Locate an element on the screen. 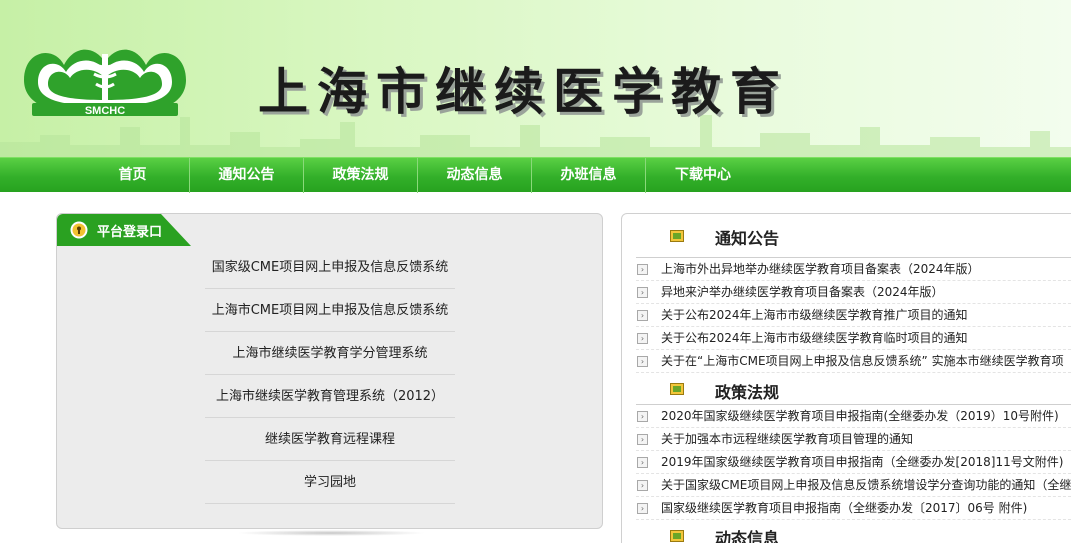 Image resolution: width=1071 pixels, height=543 pixels. news-item: › 关于国家级CME项目网上申报及信息反馈系统增设学分查询功能的通知（全继 is located at coordinates (853, 485).